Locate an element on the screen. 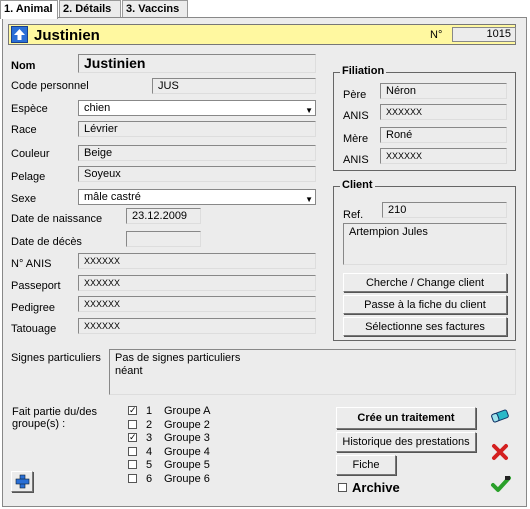 The height and width of the screenshot is (509, 530). group-number: 3 is located at coordinates (149, 438).